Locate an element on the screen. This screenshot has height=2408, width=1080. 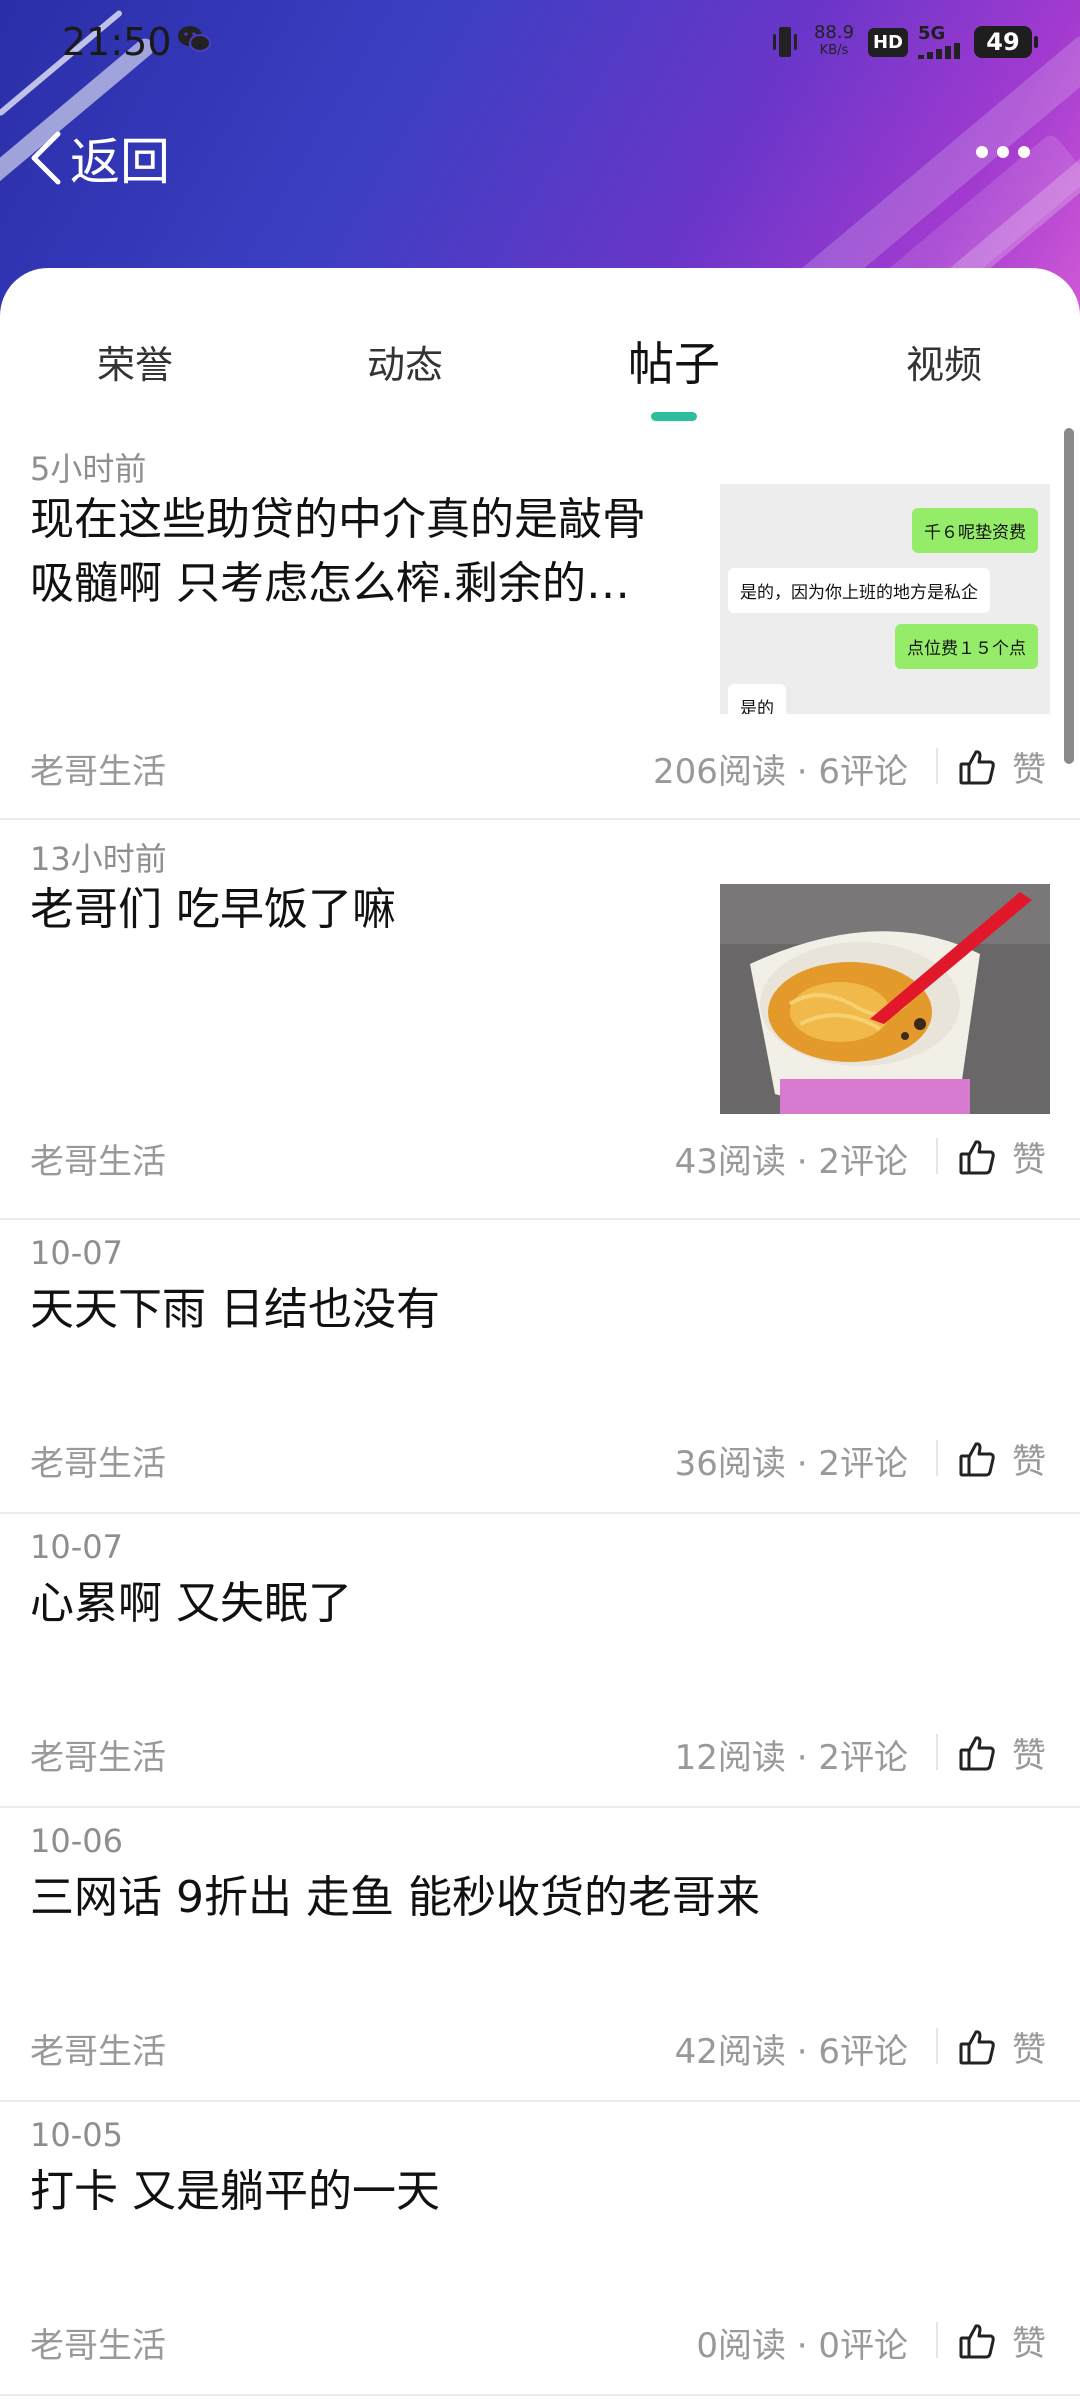
signal-label: 5G is located at coordinates (932, 33).